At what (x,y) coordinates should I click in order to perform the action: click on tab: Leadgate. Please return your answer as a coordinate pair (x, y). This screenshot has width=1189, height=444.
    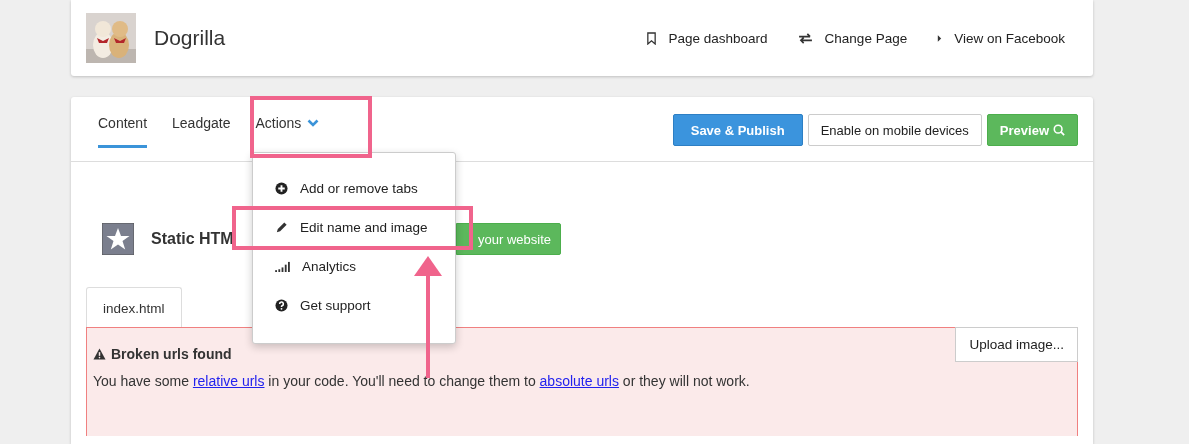
    Looking at the image, I should click on (201, 131).